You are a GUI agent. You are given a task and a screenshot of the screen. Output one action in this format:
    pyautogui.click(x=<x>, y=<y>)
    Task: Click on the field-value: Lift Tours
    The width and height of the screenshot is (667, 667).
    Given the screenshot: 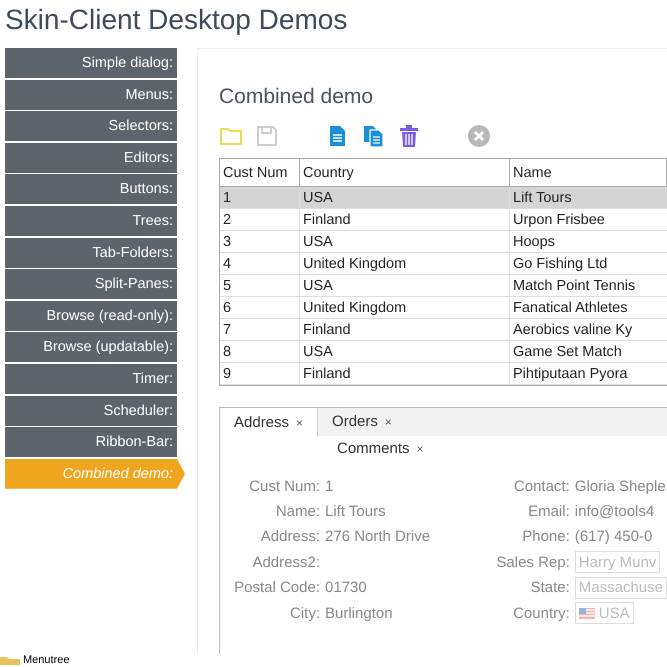 What is the action you would take?
    pyautogui.click(x=355, y=511)
    